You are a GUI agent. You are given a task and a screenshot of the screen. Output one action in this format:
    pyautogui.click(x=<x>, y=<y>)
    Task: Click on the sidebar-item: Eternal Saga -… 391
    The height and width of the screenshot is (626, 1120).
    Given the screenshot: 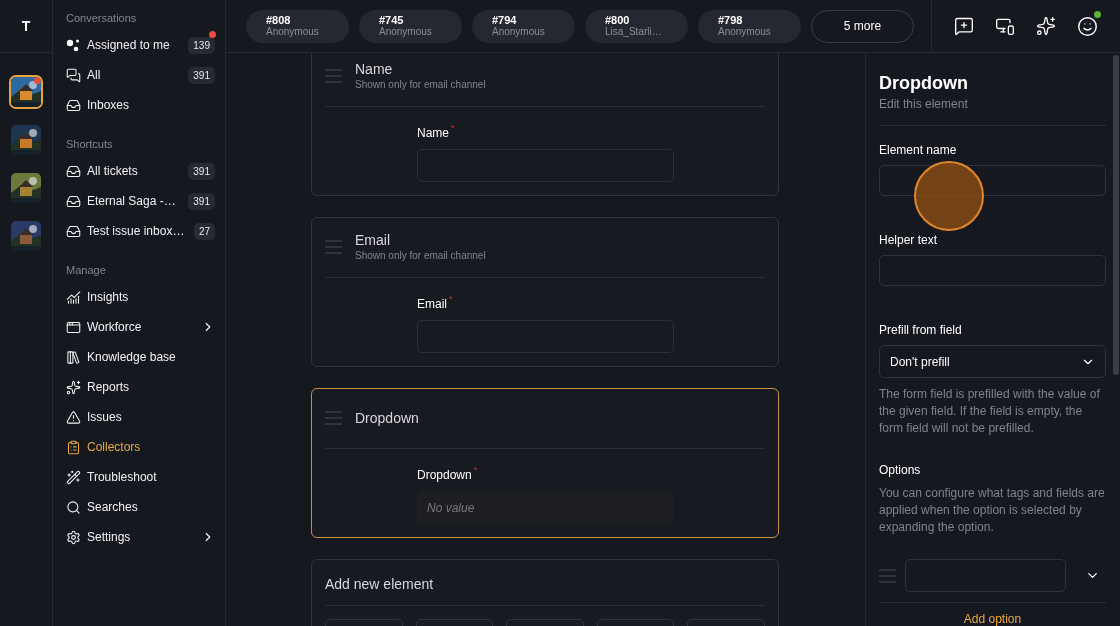 What is the action you would take?
    pyautogui.click(x=140, y=201)
    